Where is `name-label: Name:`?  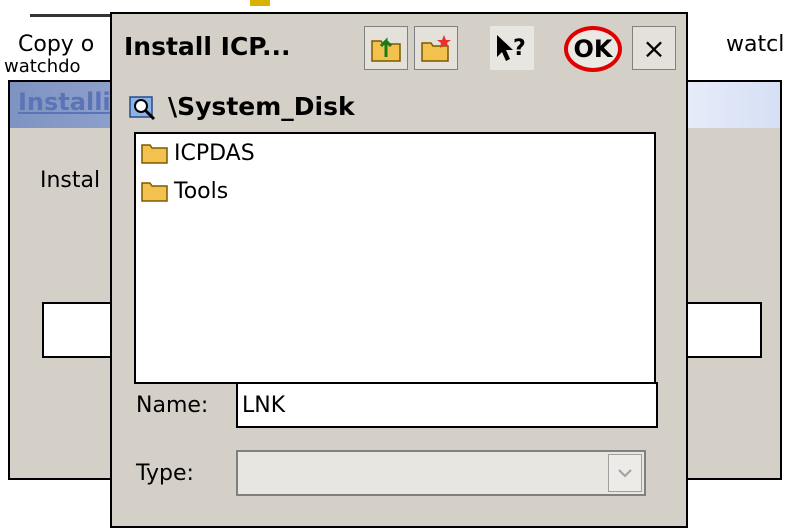 name-label: Name: is located at coordinates (172, 405).